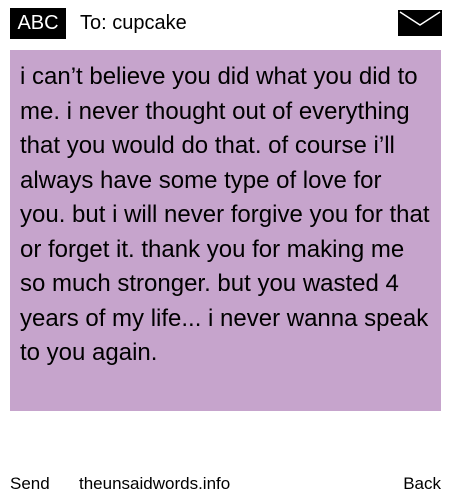 The width and height of the screenshot is (450, 500). Describe the element at coordinates (225, 23) in the screenshot. I see `message-header: ABC To: cupcake` at that location.